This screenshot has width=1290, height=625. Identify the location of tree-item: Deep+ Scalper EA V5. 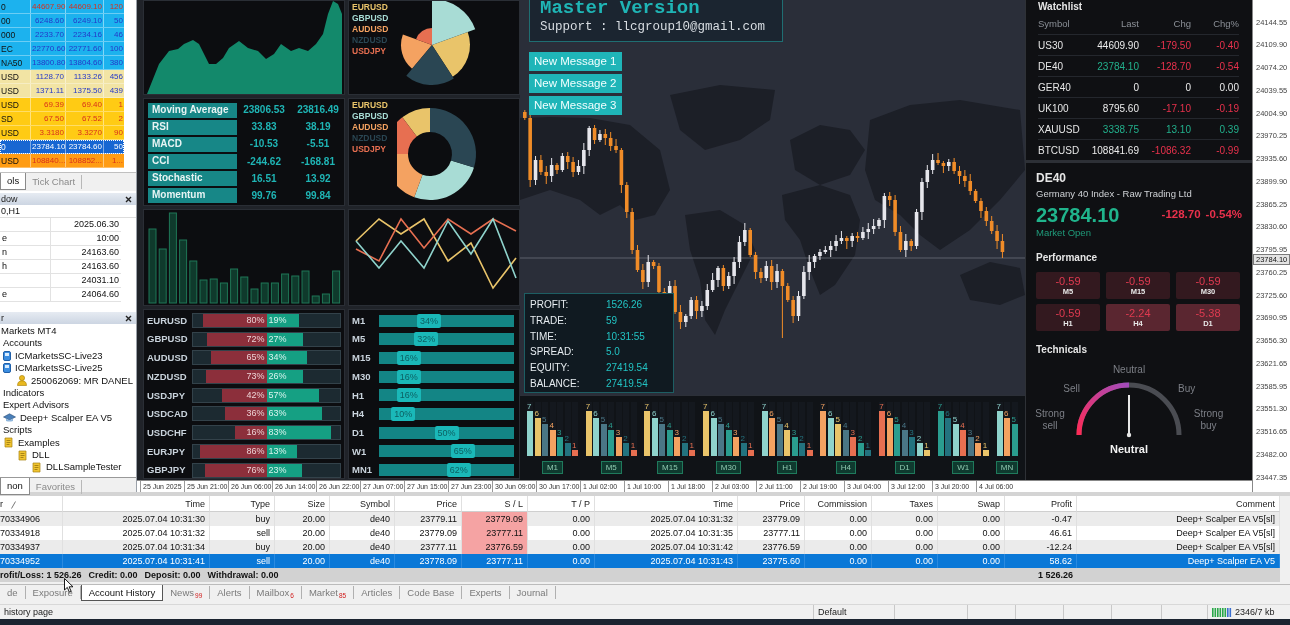
(58, 418).